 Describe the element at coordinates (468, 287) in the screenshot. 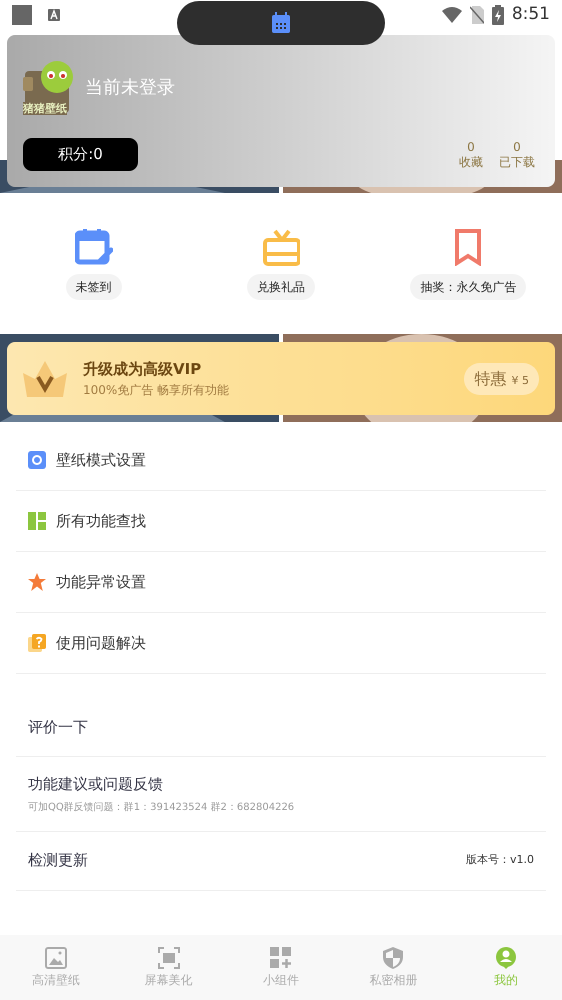

I see `action-button: 抽奖：永久免广告` at that location.